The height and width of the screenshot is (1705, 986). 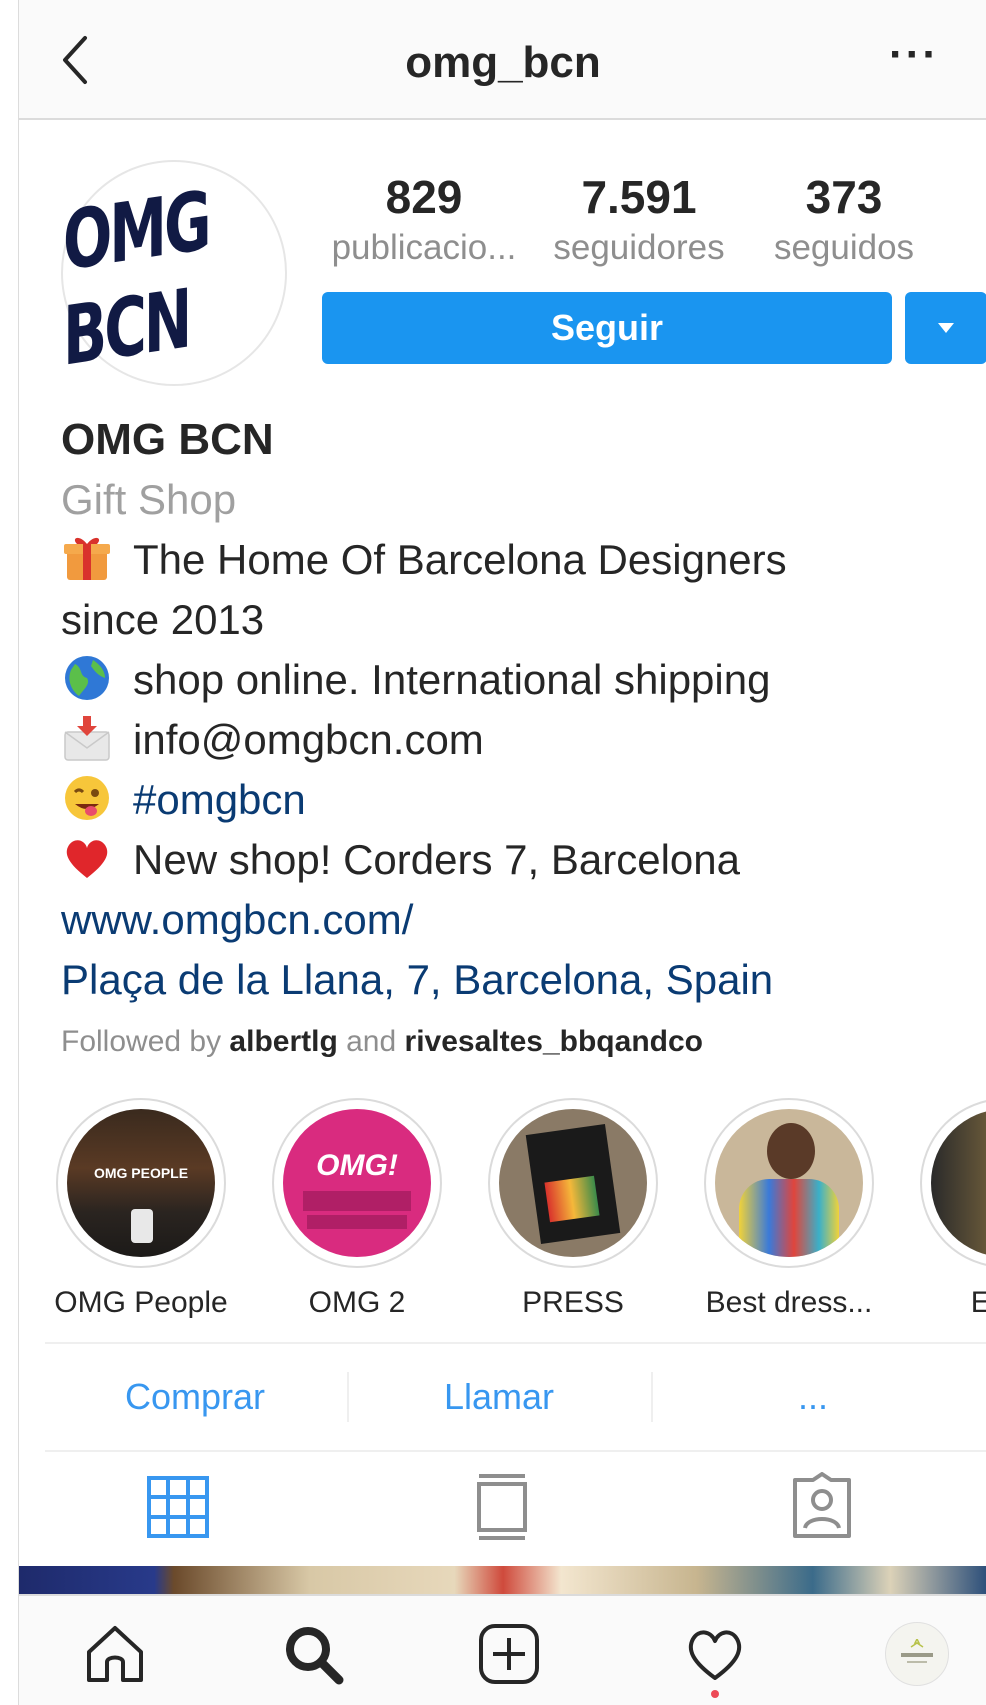 I want to click on stat-followers-label: seguidores, so click(x=639, y=247).